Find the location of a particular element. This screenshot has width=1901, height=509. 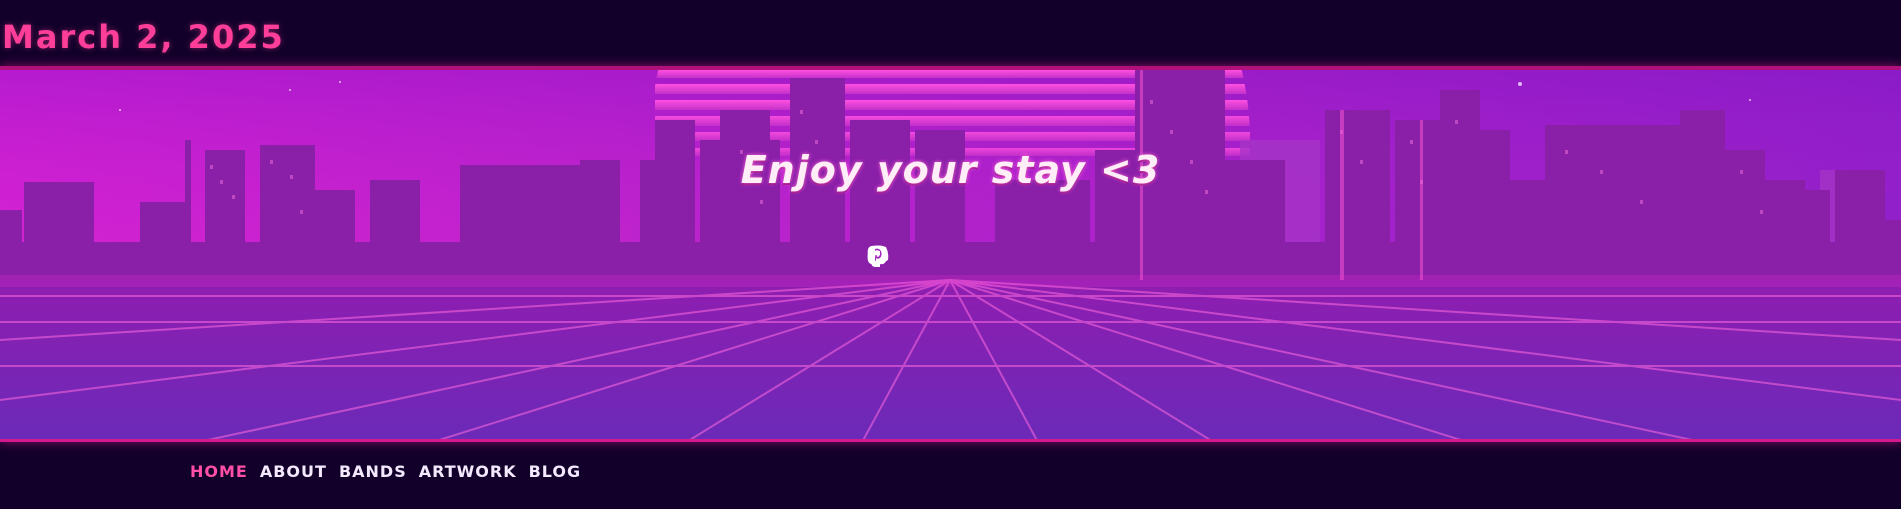

nav-bands: BANDS is located at coordinates (373, 471).